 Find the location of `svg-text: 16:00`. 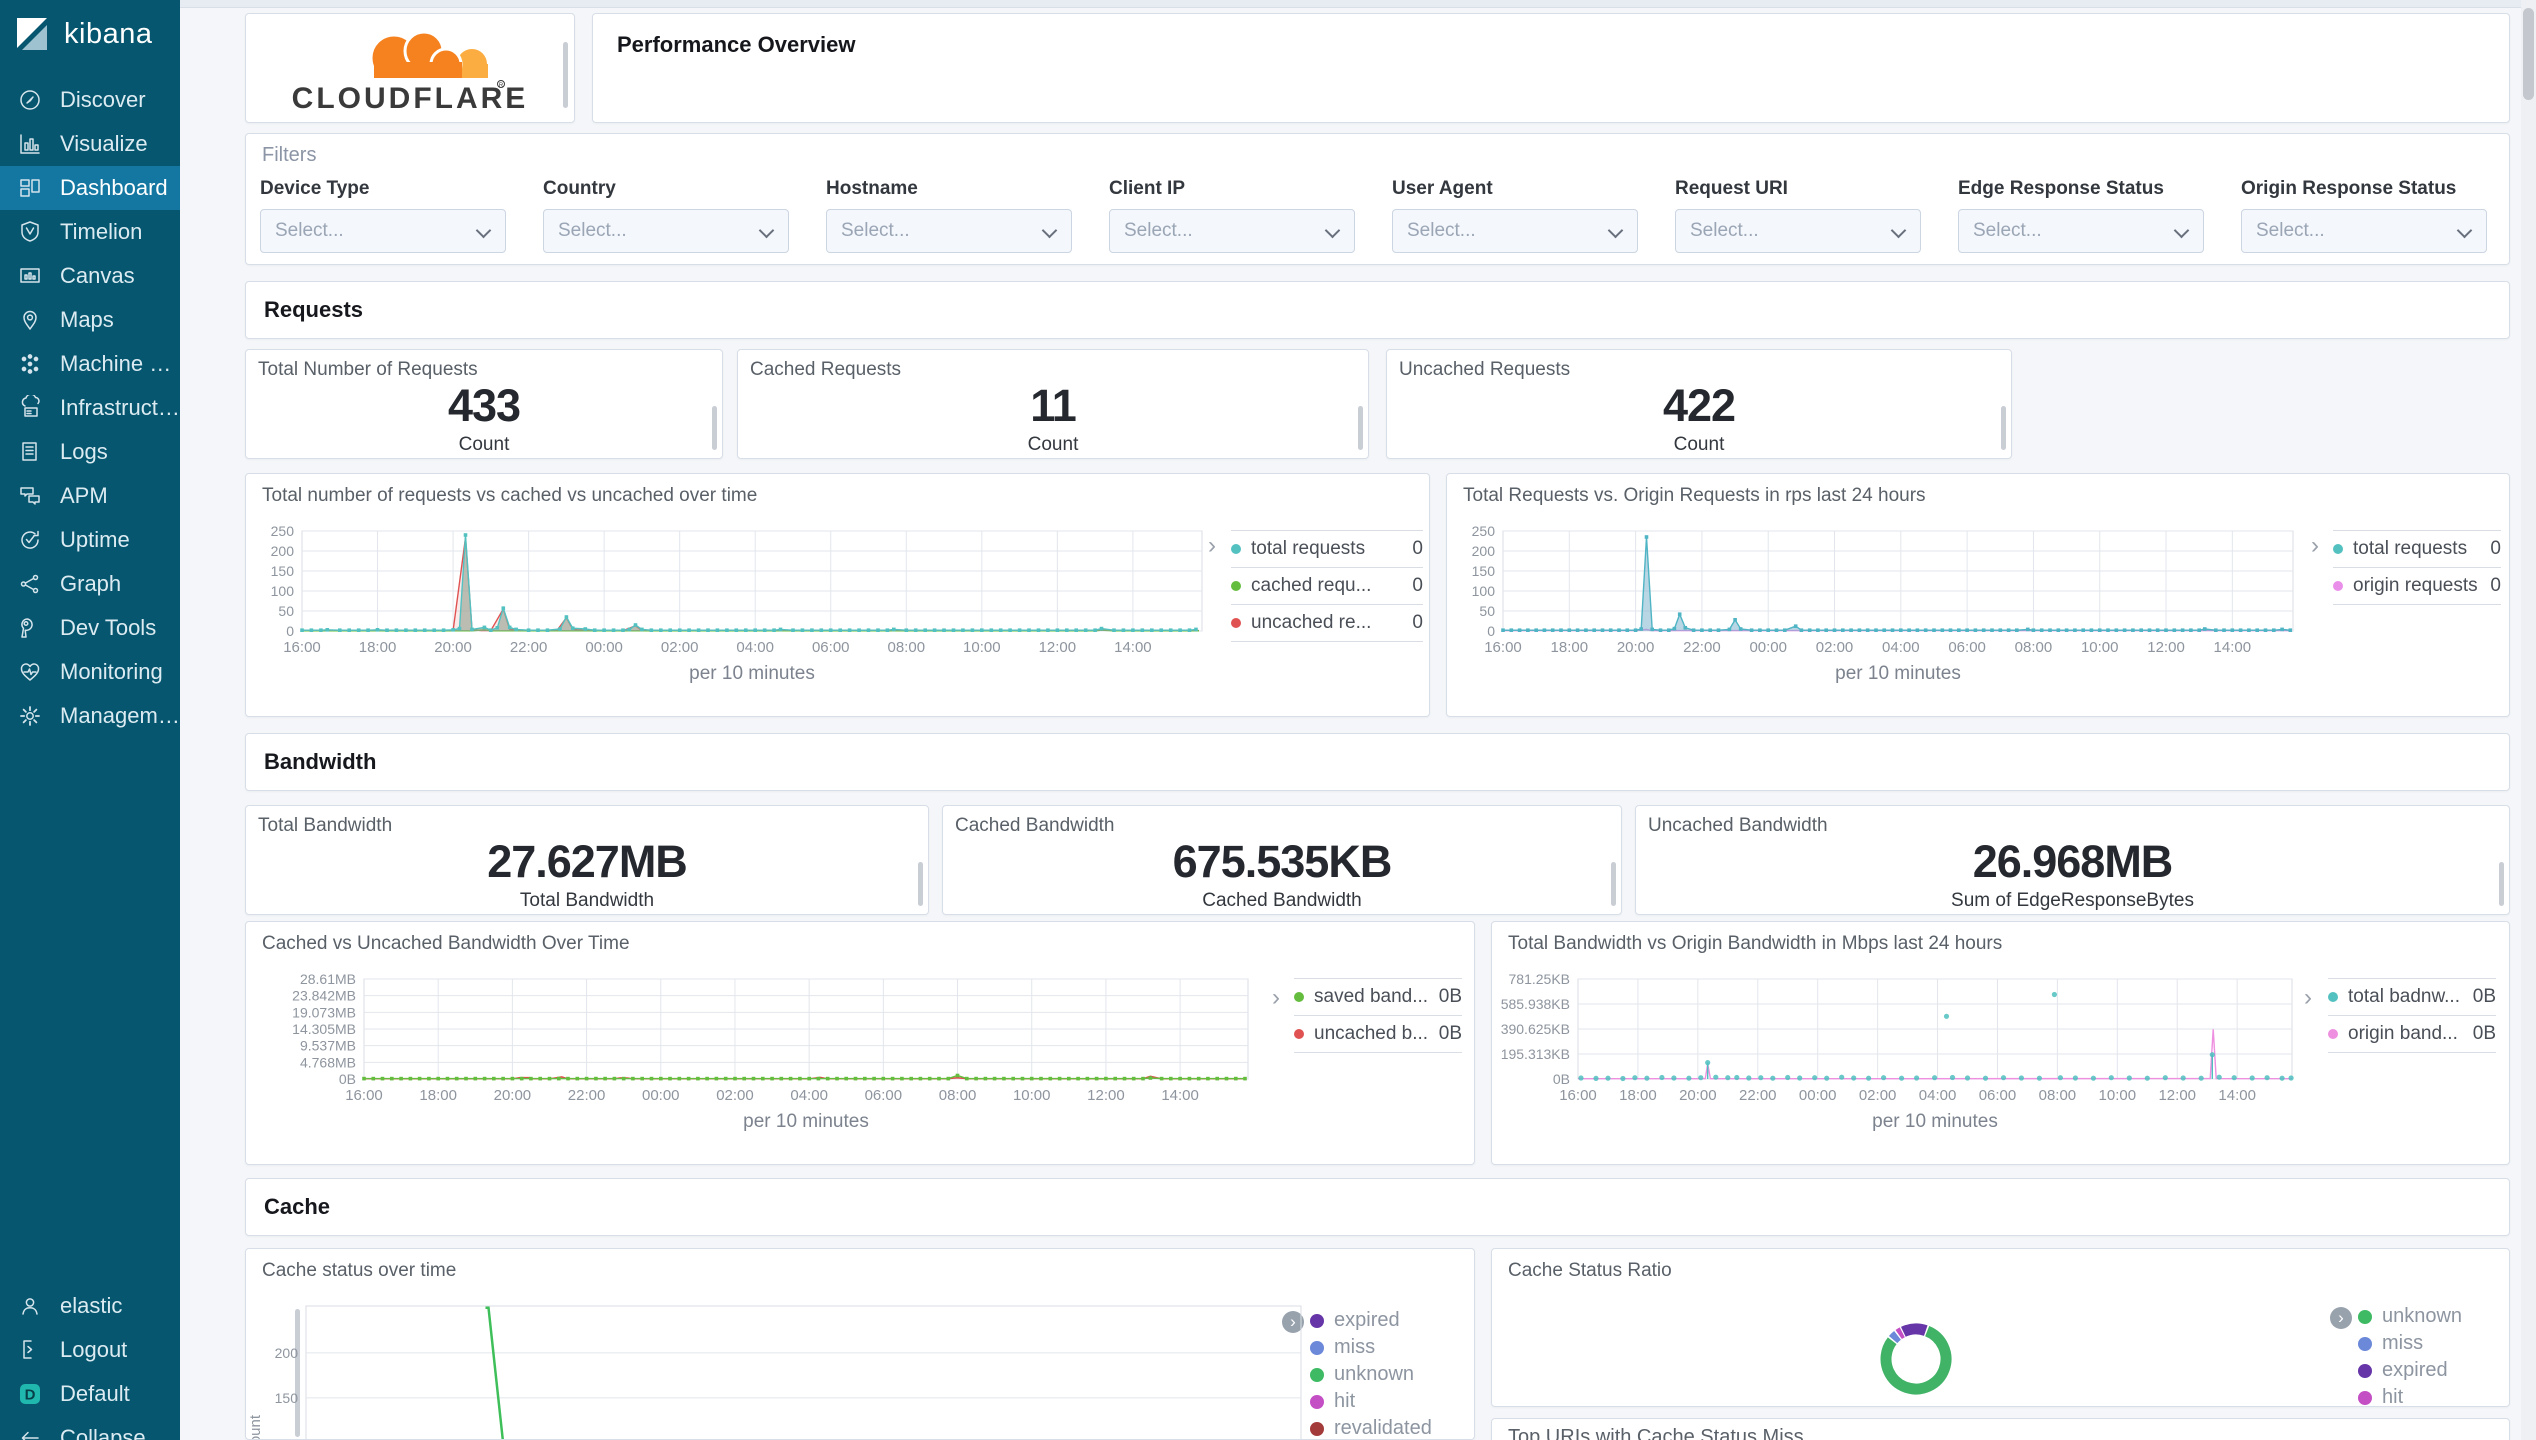

svg-text: 16:00 is located at coordinates (302, 647).